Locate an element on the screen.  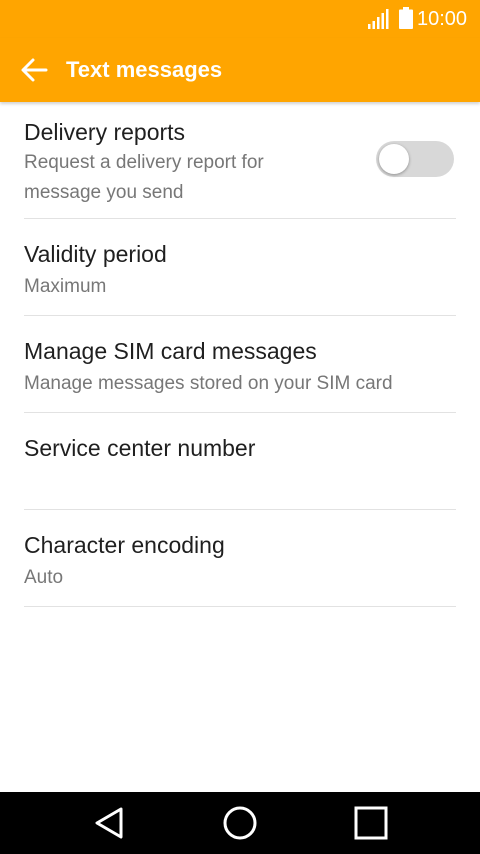
setting-subtitle: Maximum is located at coordinates (65, 286).